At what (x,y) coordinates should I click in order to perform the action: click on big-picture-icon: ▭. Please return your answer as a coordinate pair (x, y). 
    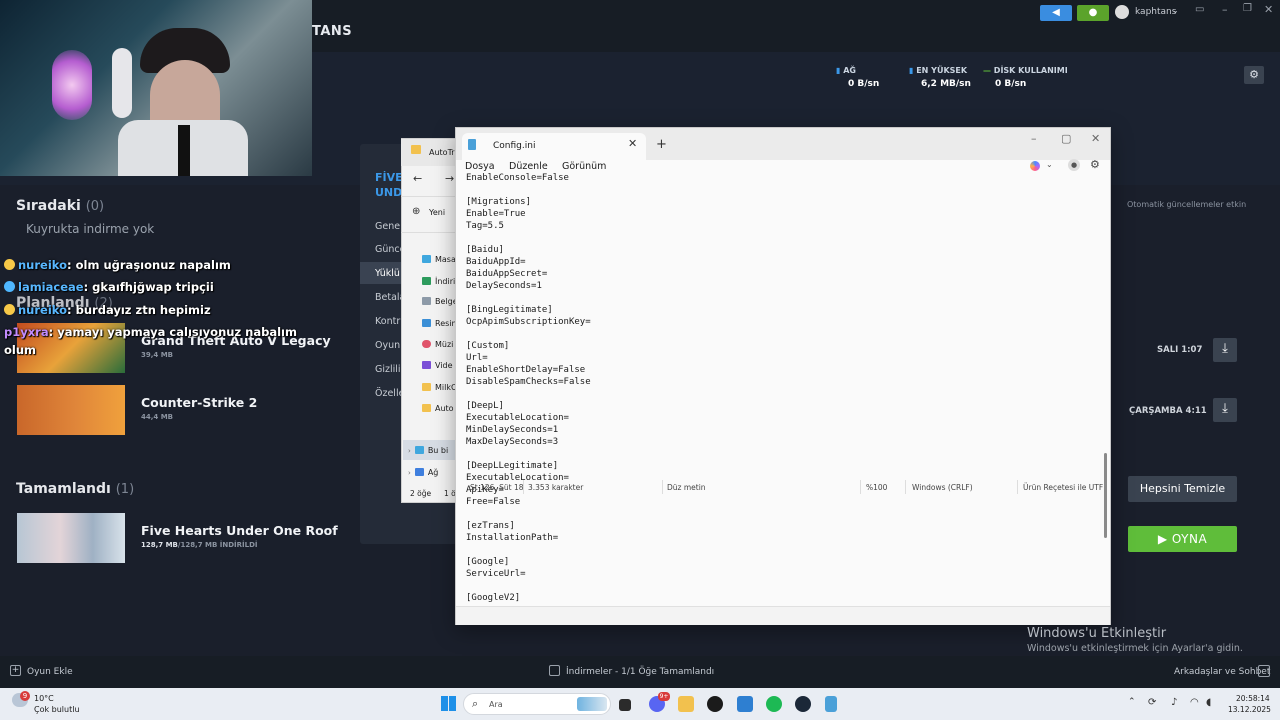
    Looking at the image, I should click on (1199, 9).